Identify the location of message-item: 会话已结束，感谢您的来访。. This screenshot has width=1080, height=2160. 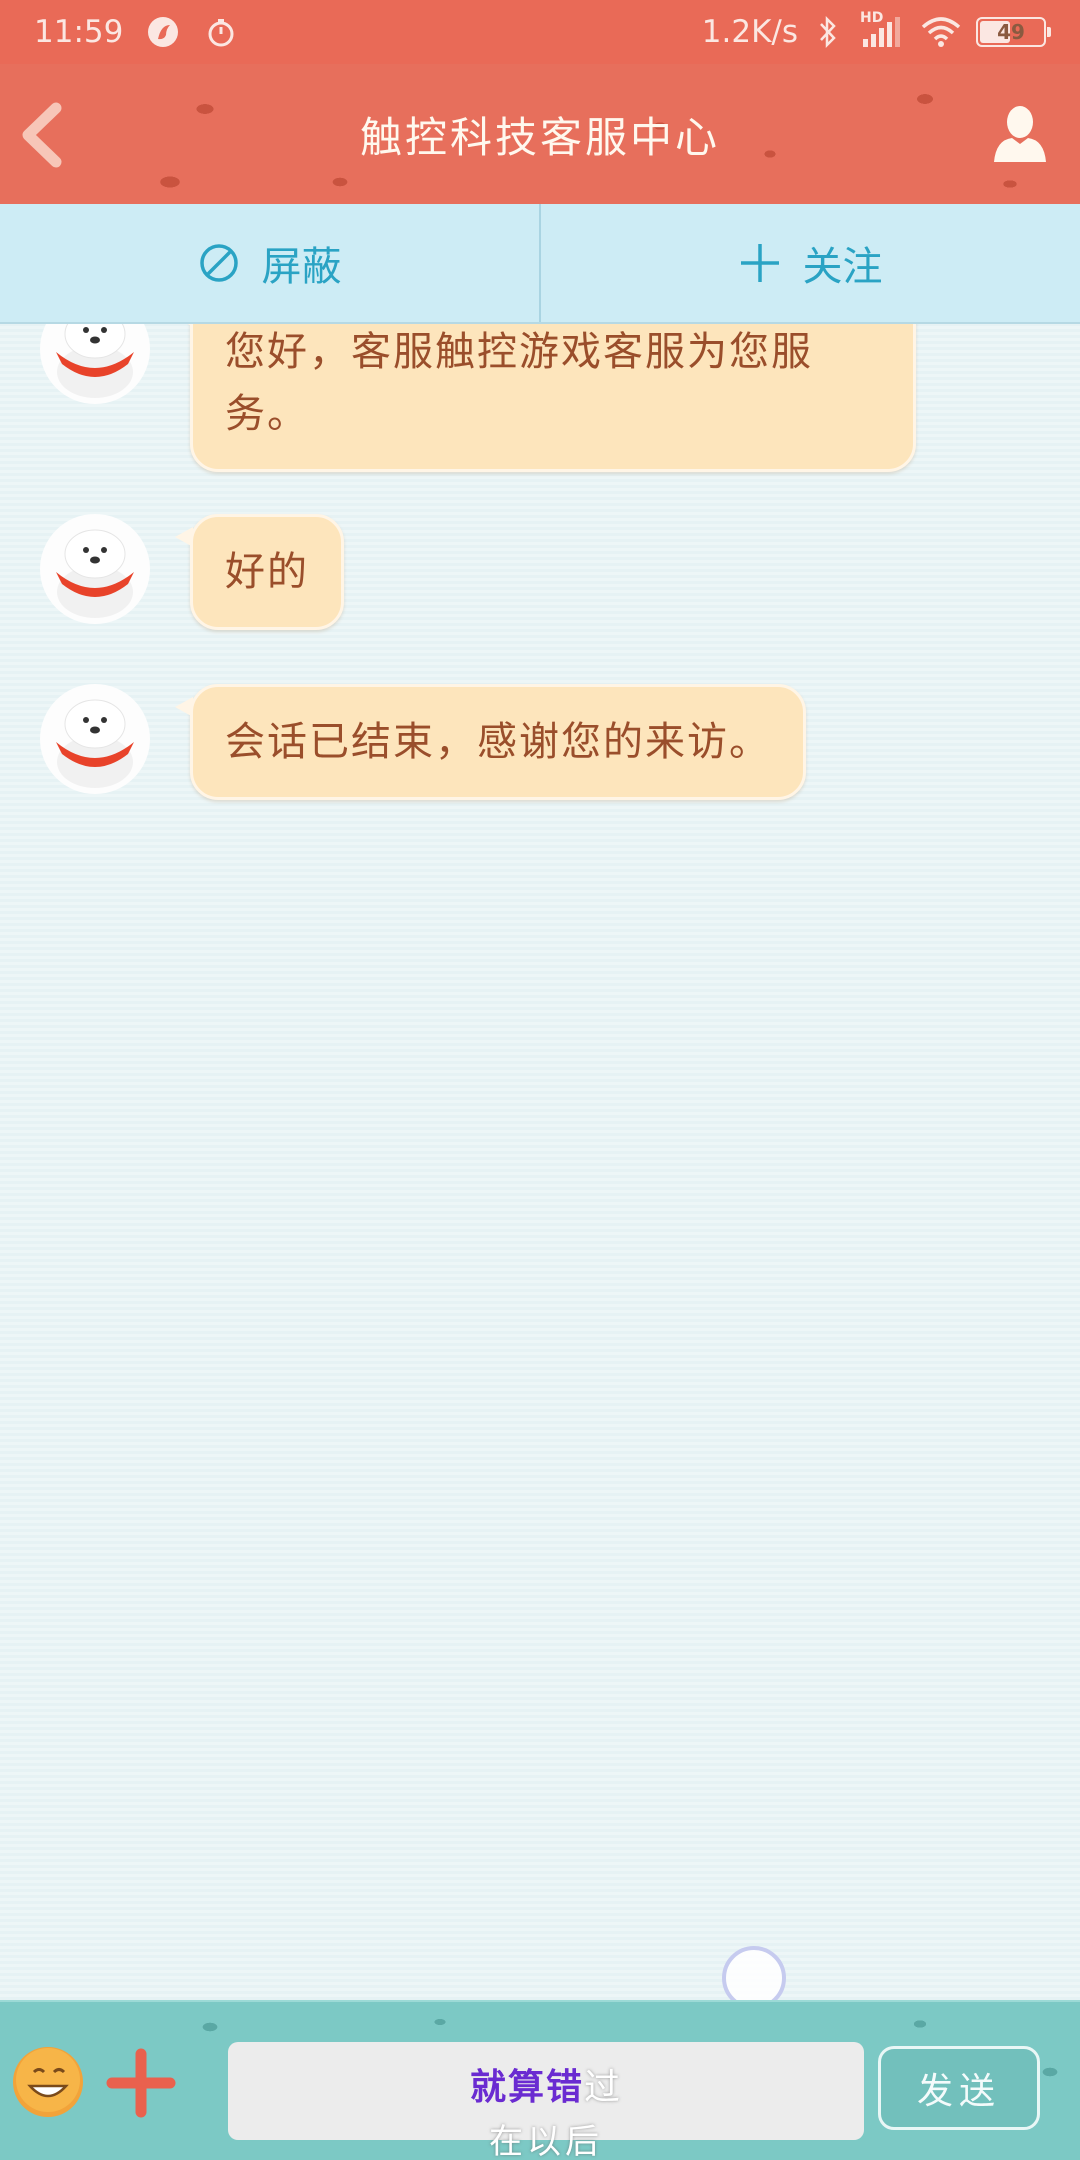
(423, 742).